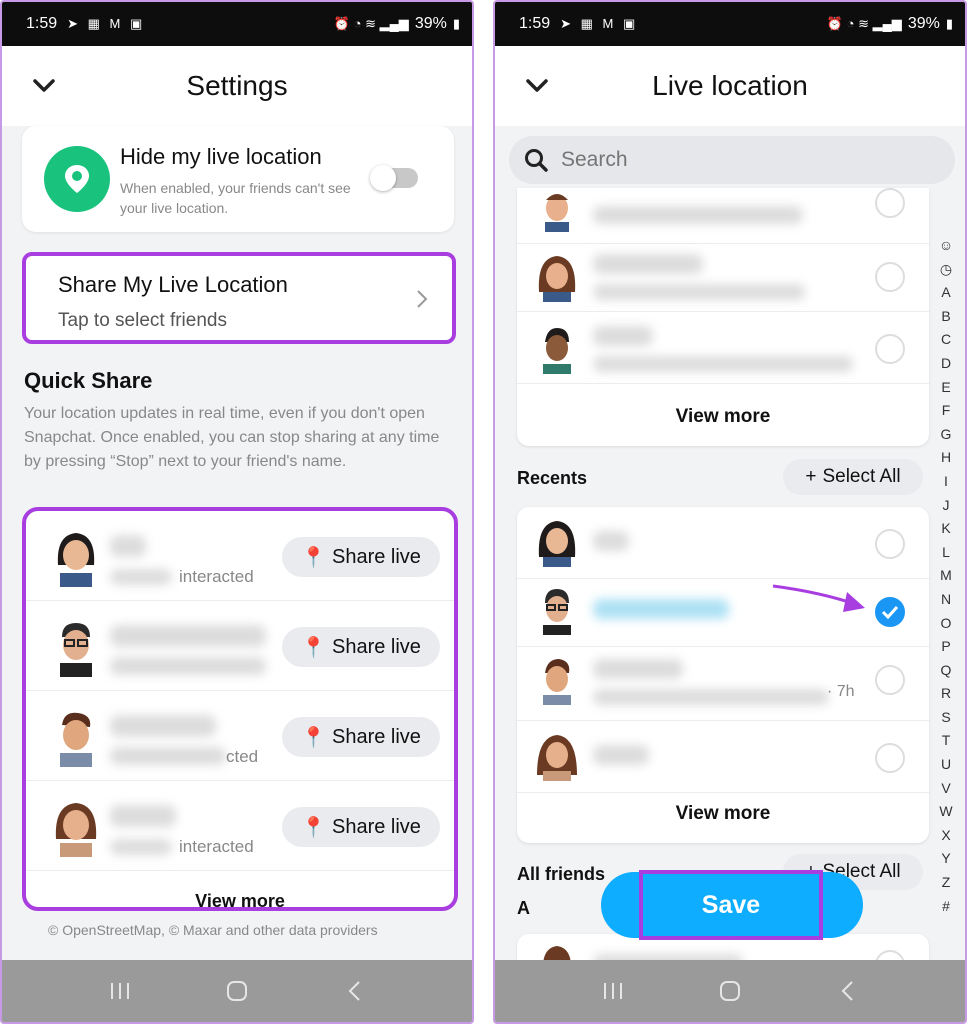  Describe the element at coordinates (946, 812) in the screenshot. I see `alphabet-letter: W` at that location.